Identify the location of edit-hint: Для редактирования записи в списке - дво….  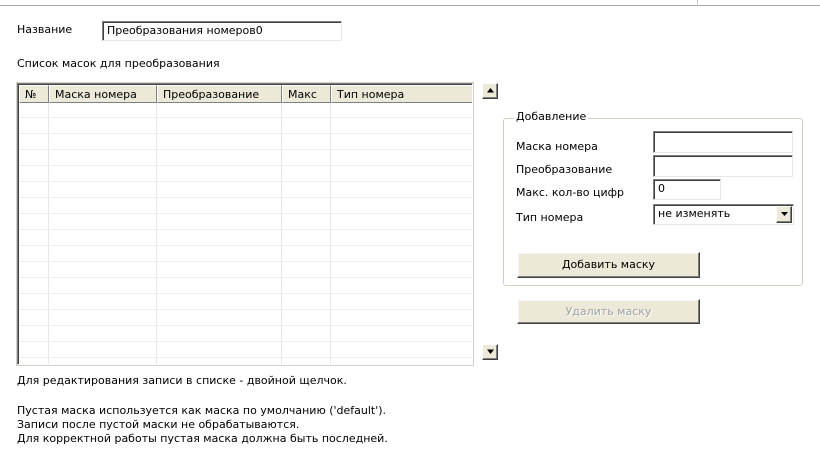
(182, 380).